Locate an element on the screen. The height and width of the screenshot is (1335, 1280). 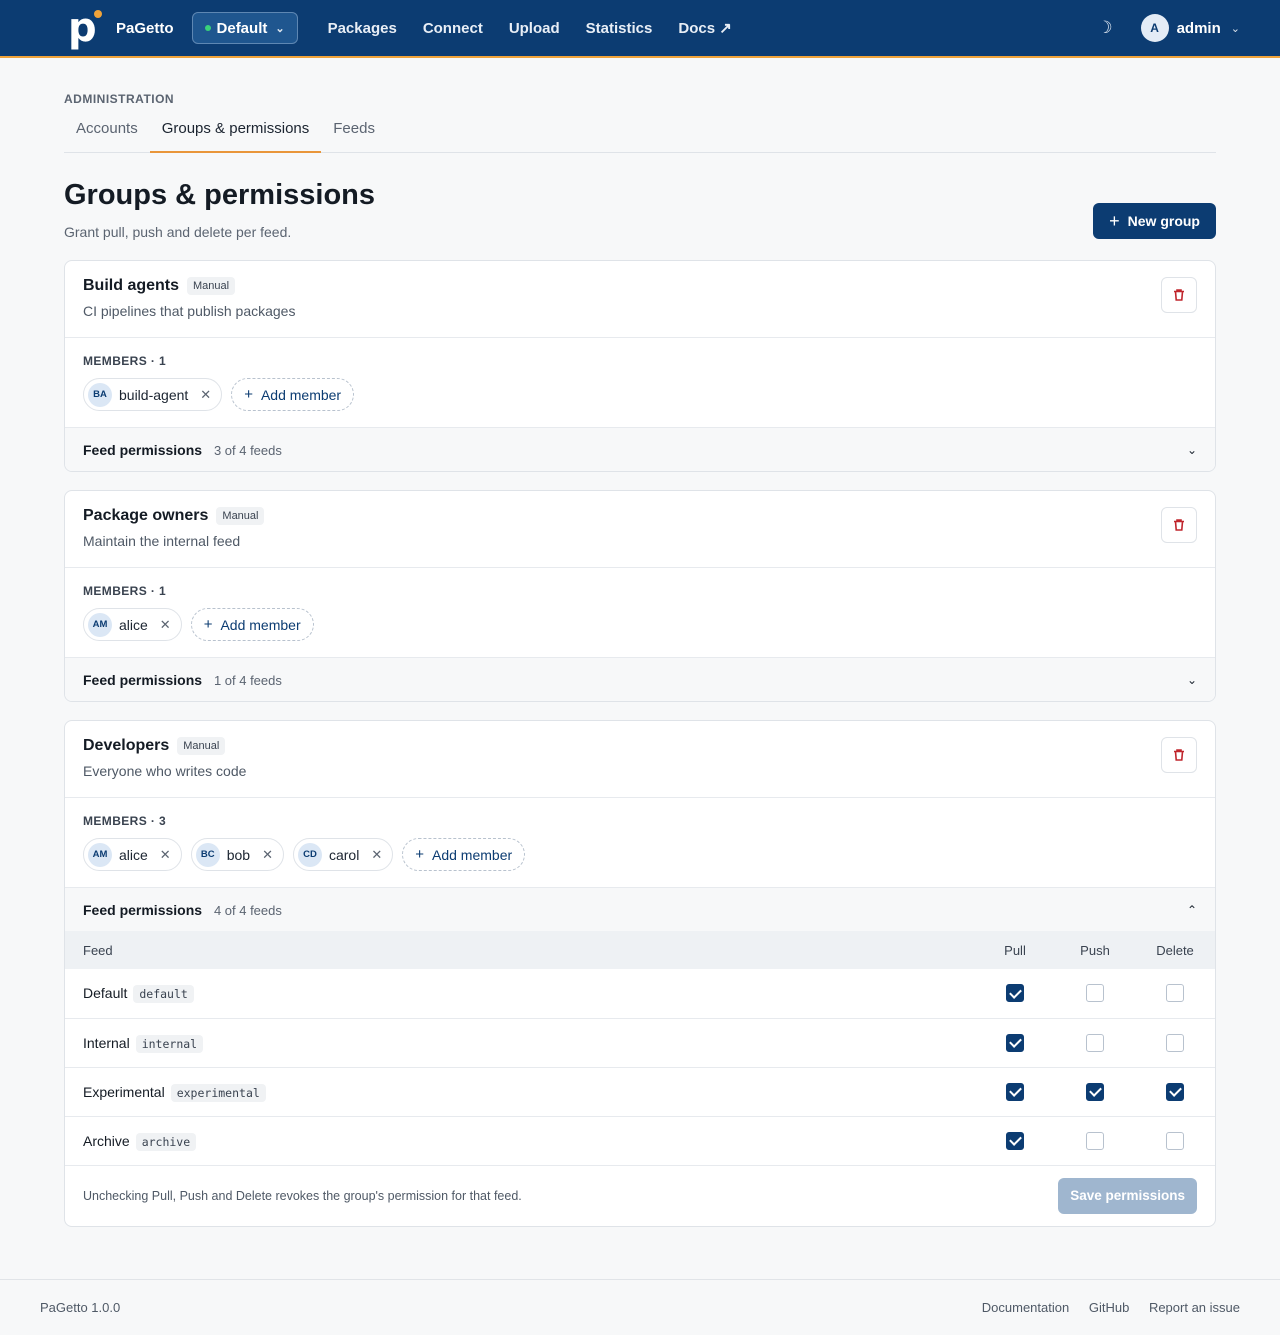
nav-docs: Docs ↗ is located at coordinates (704, 28).